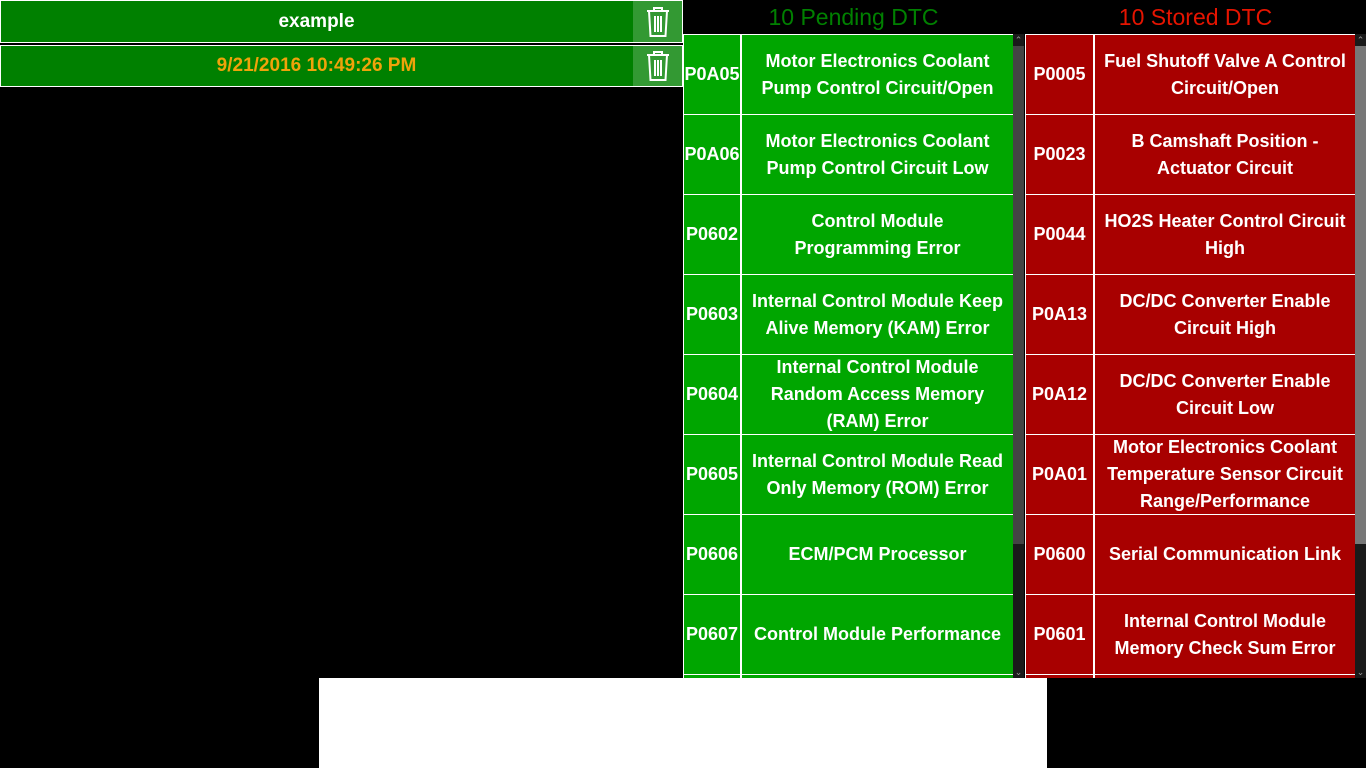 Image resolution: width=1366 pixels, height=768 pixels. What do you see at coordinates (316, 21) in the screenshot?
I see `session-label: example` at bounding box center [316, 21].